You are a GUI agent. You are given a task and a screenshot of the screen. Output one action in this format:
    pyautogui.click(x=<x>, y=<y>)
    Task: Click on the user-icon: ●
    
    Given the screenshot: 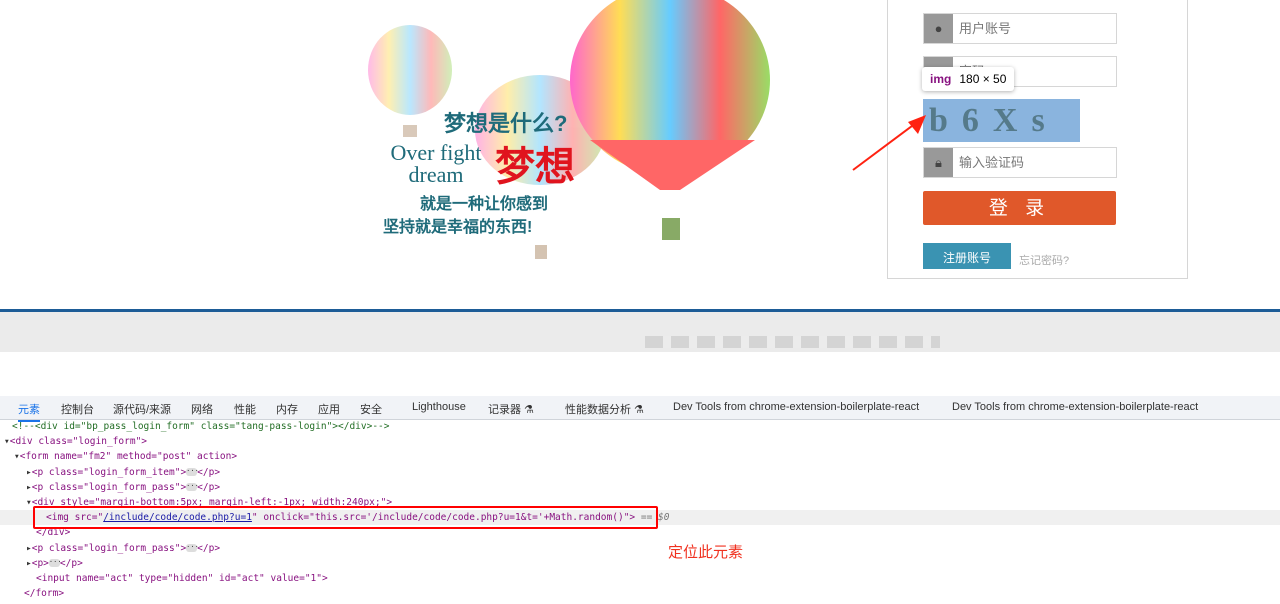 What is the action you would take?
    pyautogui.click(x=938, y=28)
    